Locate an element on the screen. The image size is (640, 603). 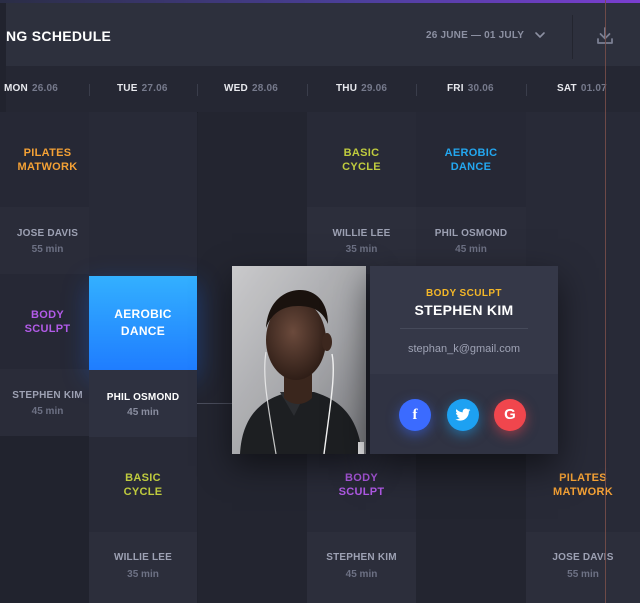
day-name: SAT is located at coordinates (567, 88).